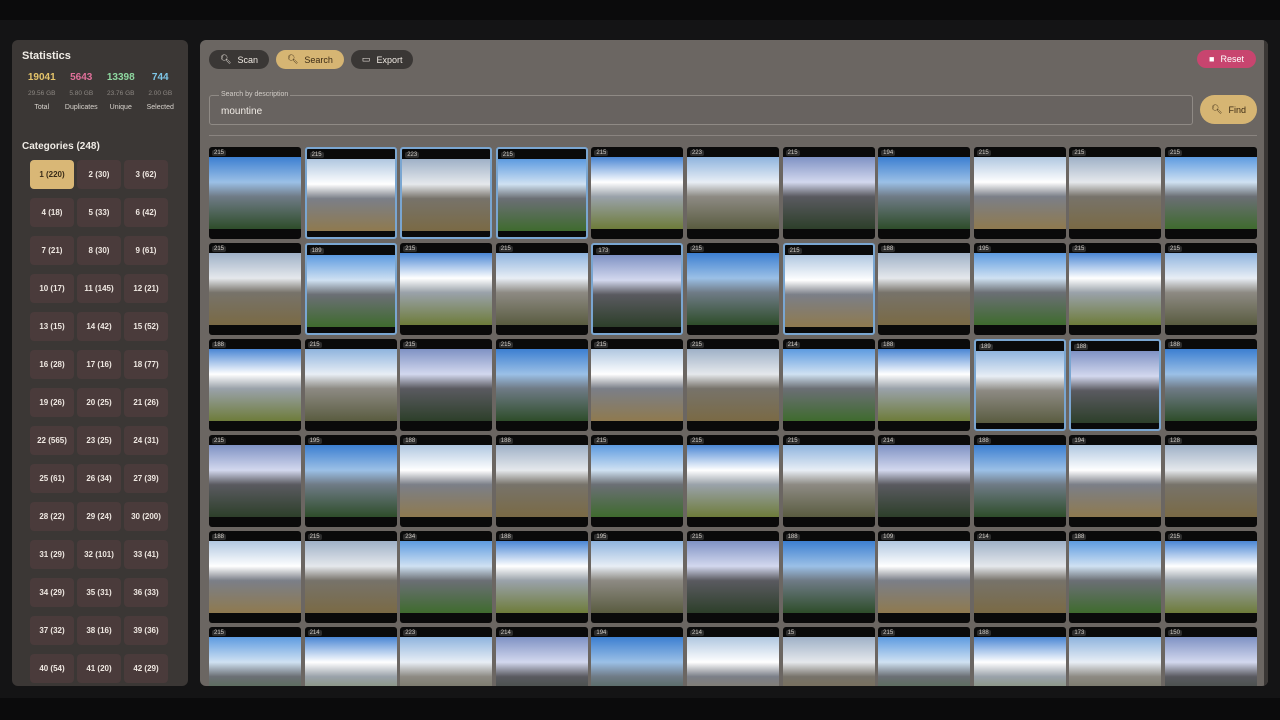 The width and height of the screenshot is (1280, 720). What do you see at coordinates (146, 630) in the screenshot?
I see `category-button: 39 (36)` at bounding box center [146, 630].